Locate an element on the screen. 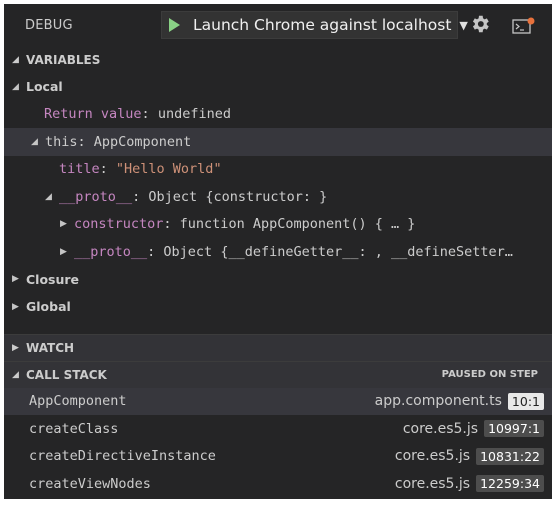 The width and height of the screenshot is (555, 507). variable-value: undefined is located at coordinates (194, 114).